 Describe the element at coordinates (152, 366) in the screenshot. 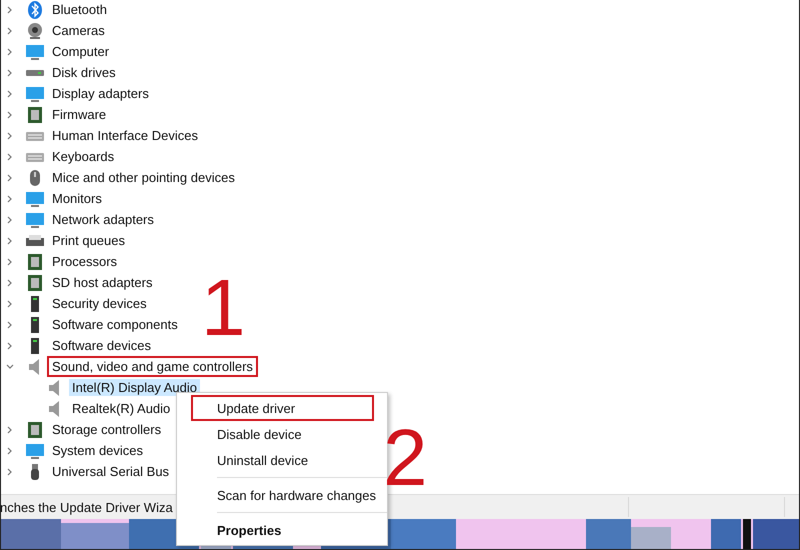

I see `tree-item: Sound, video and game controllers` at that location.